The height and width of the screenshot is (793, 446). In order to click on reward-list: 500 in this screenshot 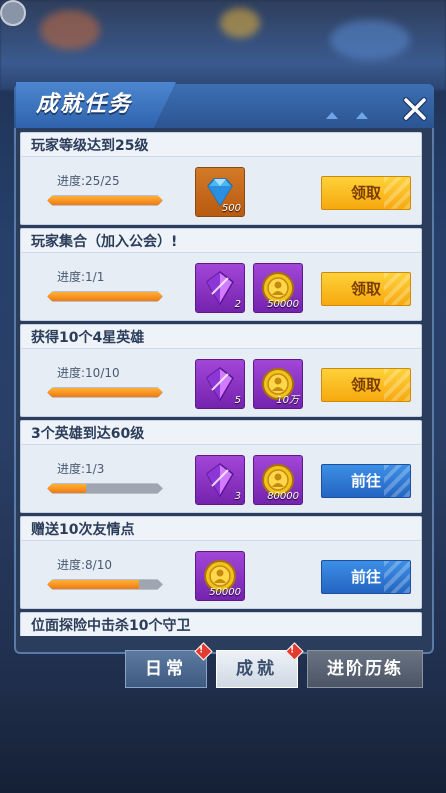, I will do `click(220, 193)`.